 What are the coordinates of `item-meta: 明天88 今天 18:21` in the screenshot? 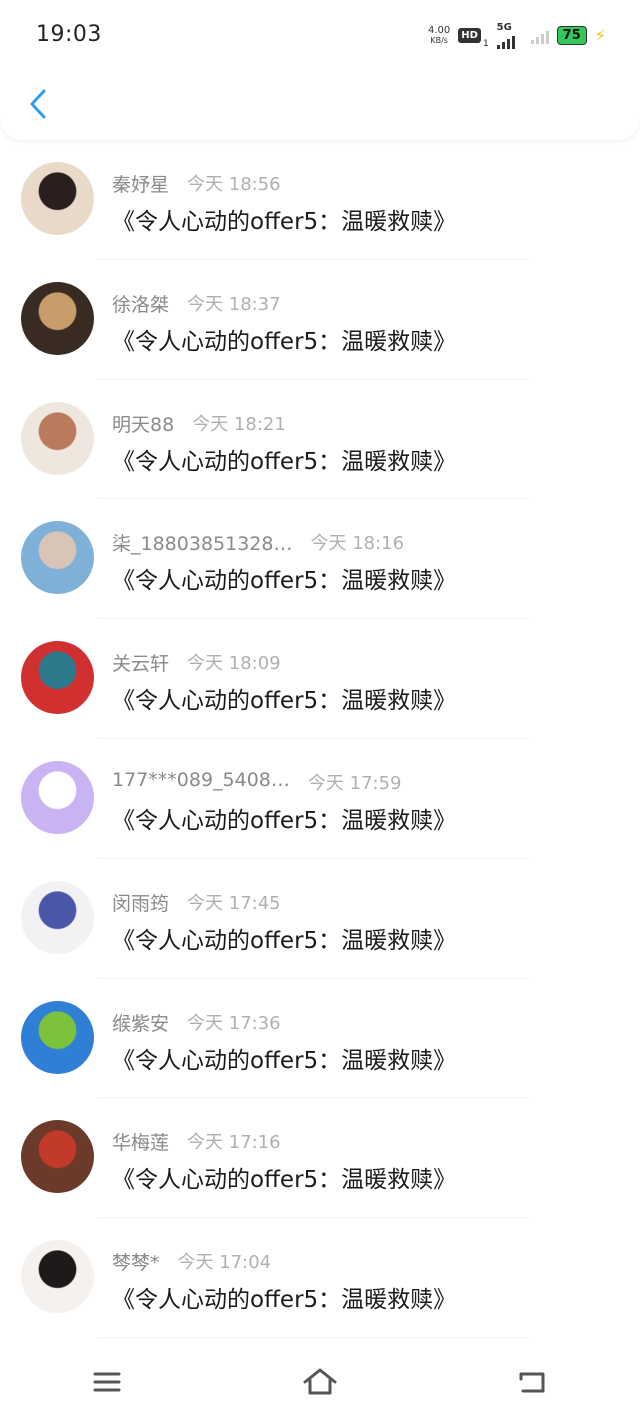 It's located at (199, 423).